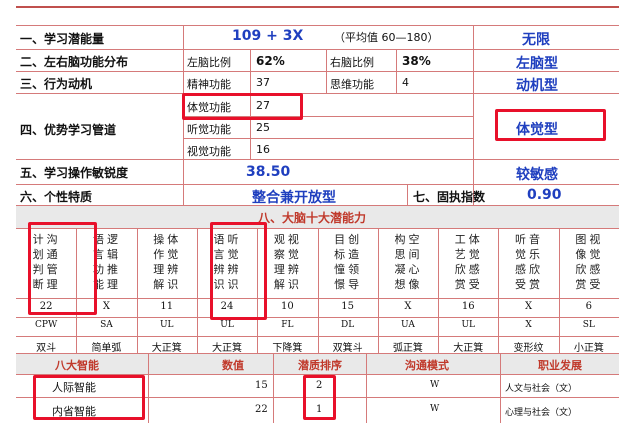 The width and height of the screenshot is (633, 423). What do you see at coordinates (535, 254) in the screenshot?
I see `ability-char: 乐` at bounding box center [535, 254].